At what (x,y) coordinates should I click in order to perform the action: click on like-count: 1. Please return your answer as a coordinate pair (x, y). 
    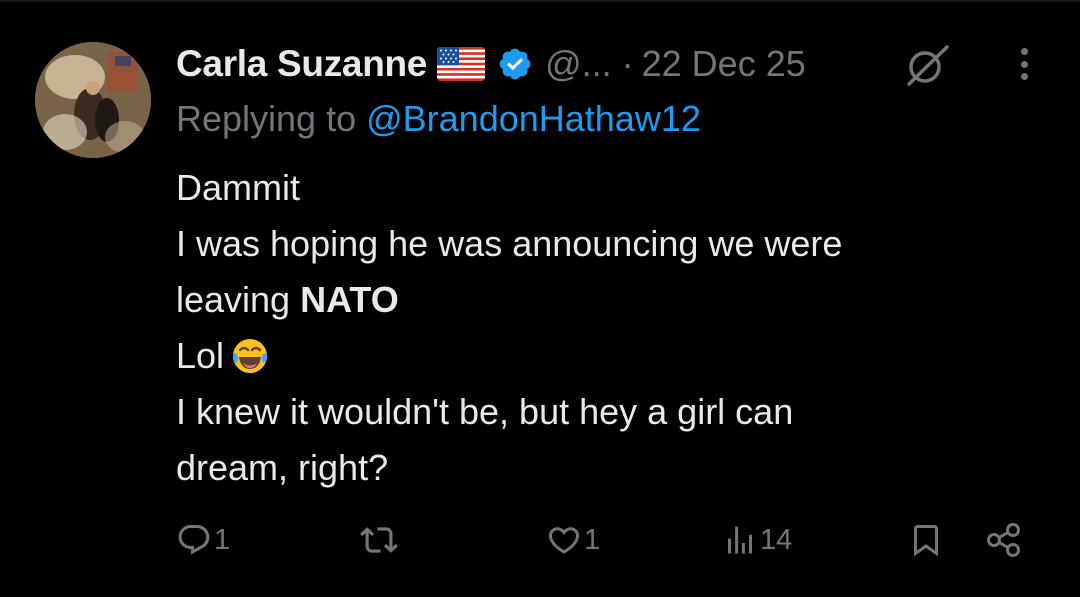
    Looking at the image, I should click on (592, 539).